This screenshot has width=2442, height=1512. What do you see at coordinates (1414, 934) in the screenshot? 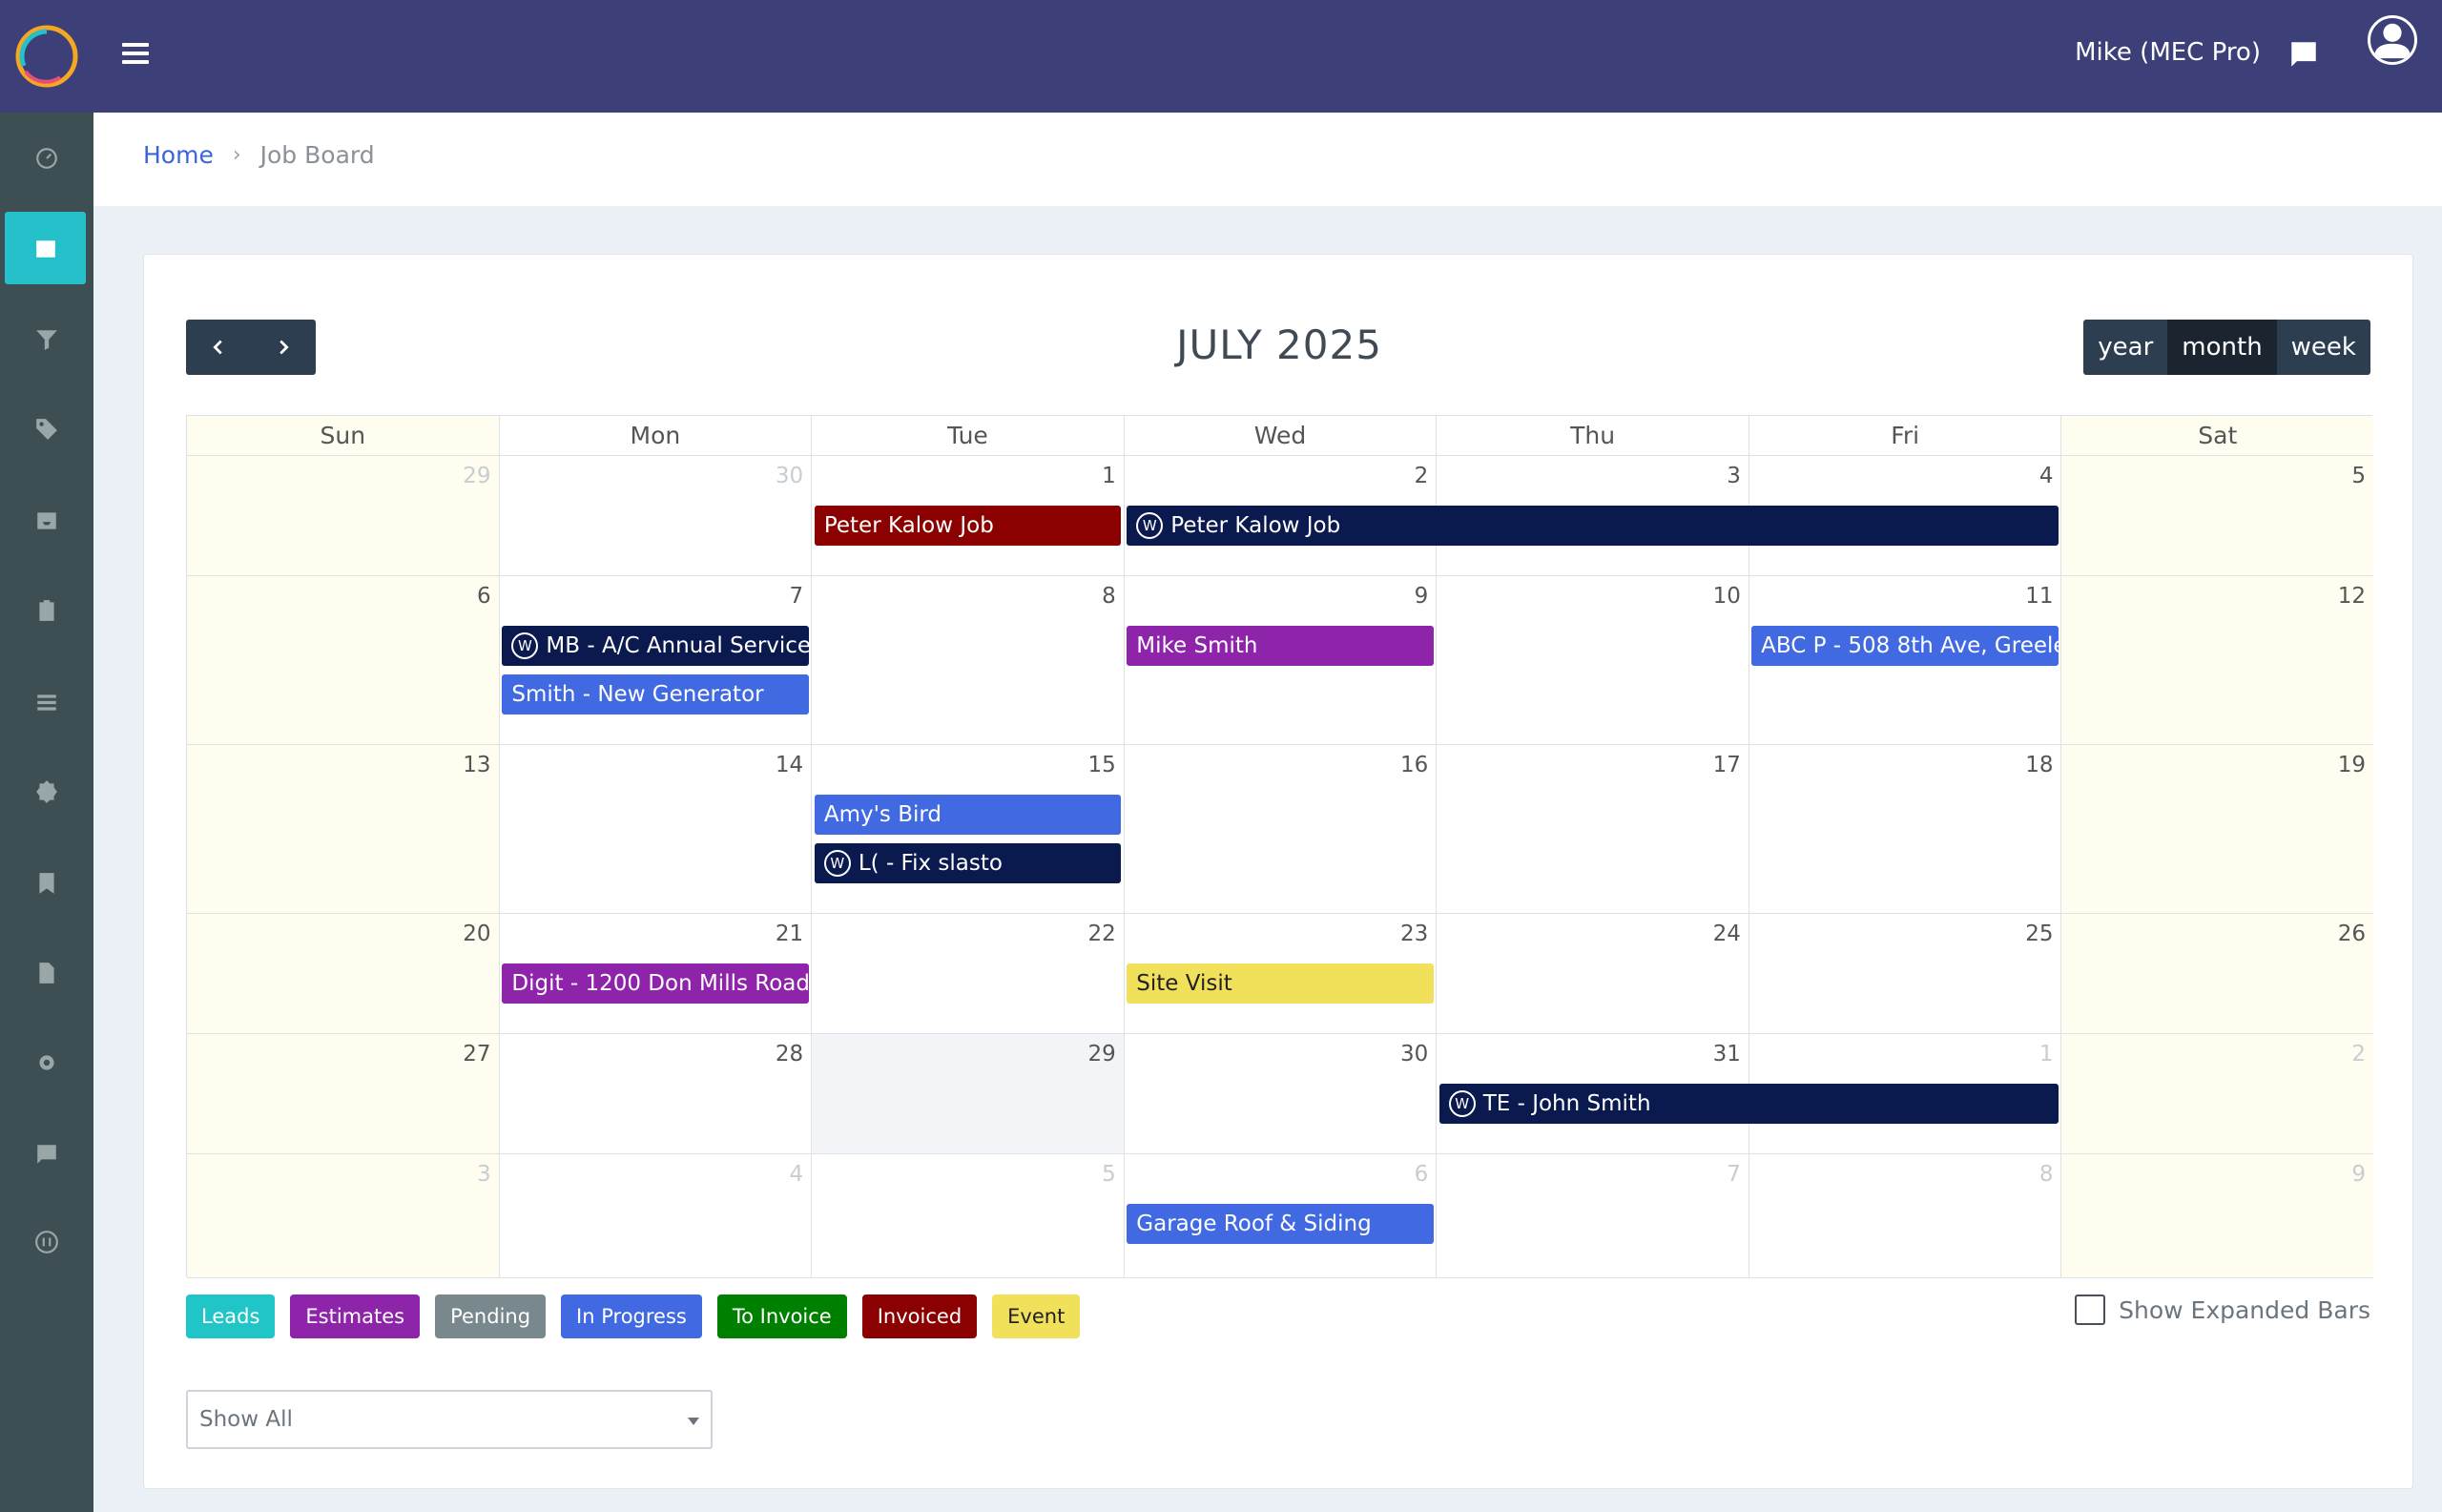
I see `day-number: 23` at bounding box center [1414, 934].